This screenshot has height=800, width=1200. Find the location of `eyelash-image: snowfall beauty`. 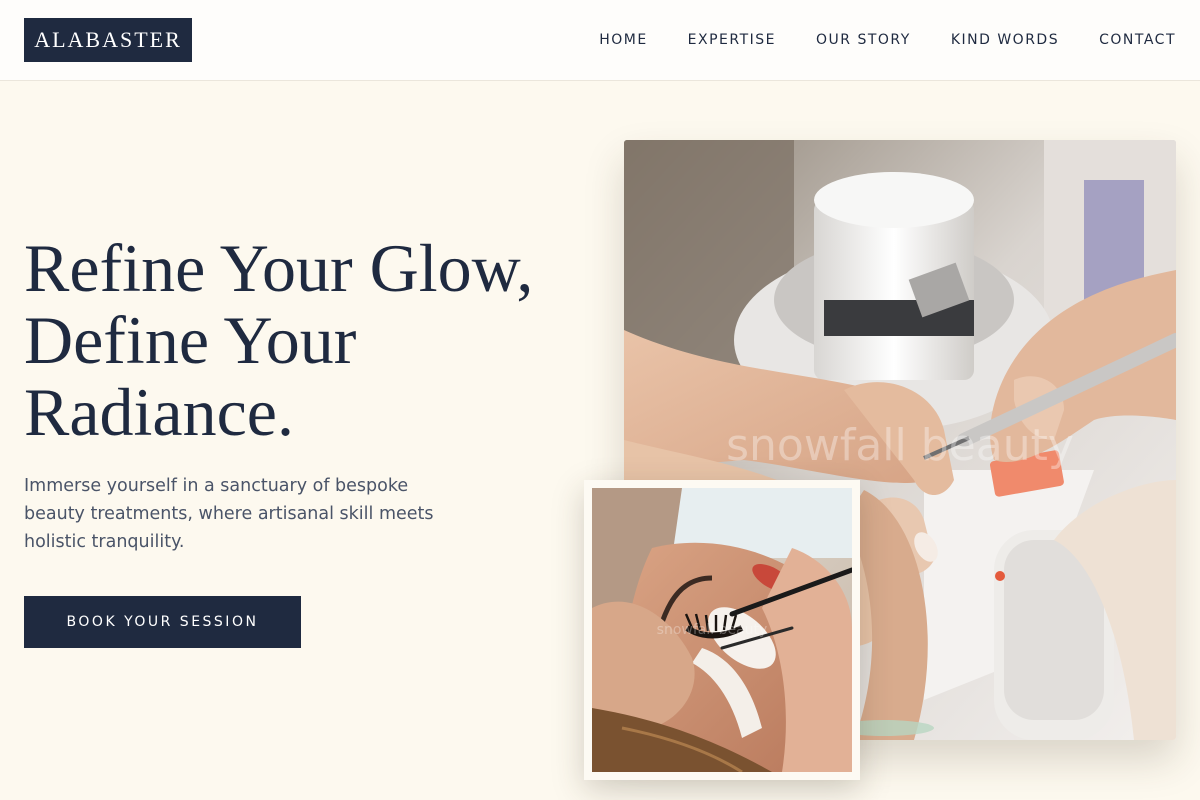

eyelash-image: snowfall beauty is located at coordinates (722, 630).